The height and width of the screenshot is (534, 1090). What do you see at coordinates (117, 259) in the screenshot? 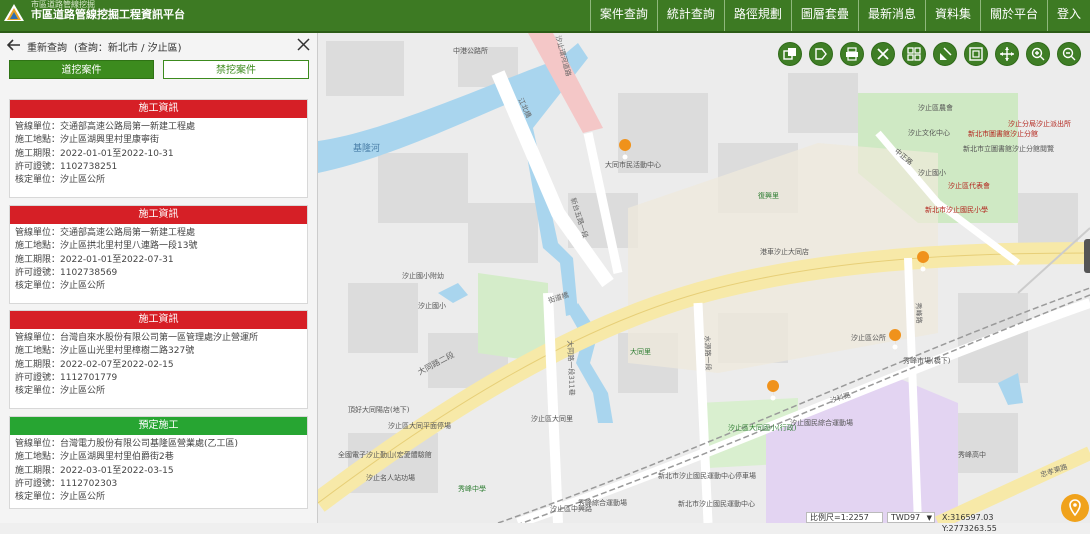
I see `case-period-value: 2022-01-01至2022-07-31` at bounding box center [117, 259].